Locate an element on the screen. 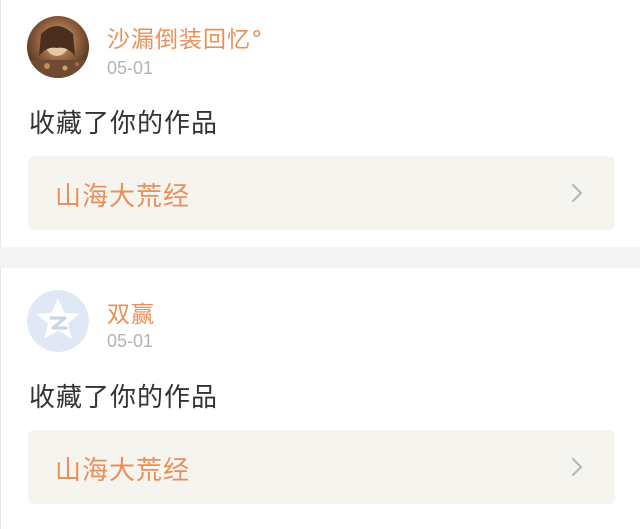  photo-avatar-icon is located at coordinates (58, 47).